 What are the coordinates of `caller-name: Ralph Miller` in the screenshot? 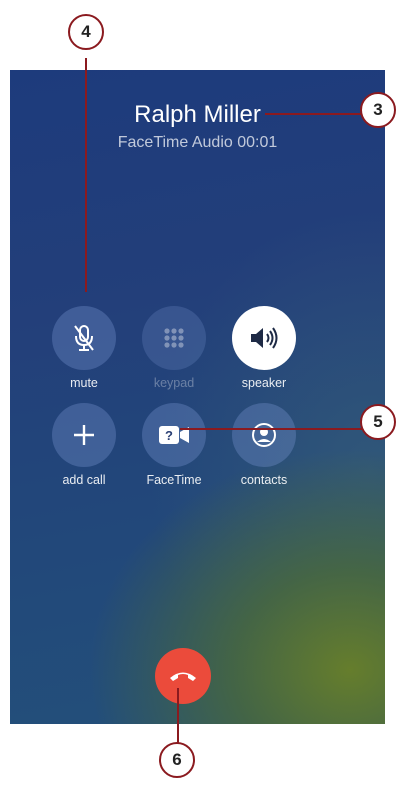 It's located at (197, 114).